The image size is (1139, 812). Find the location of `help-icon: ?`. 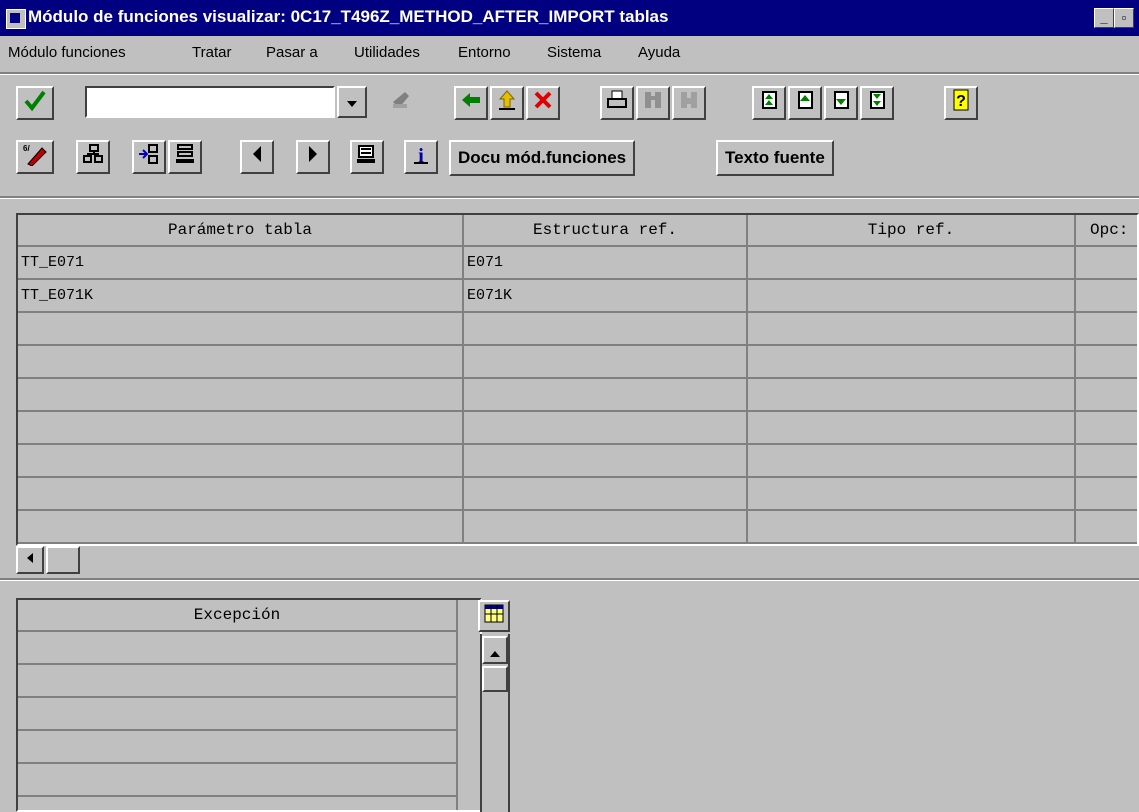

help-icon: ? is located at coordinates (961, 100).